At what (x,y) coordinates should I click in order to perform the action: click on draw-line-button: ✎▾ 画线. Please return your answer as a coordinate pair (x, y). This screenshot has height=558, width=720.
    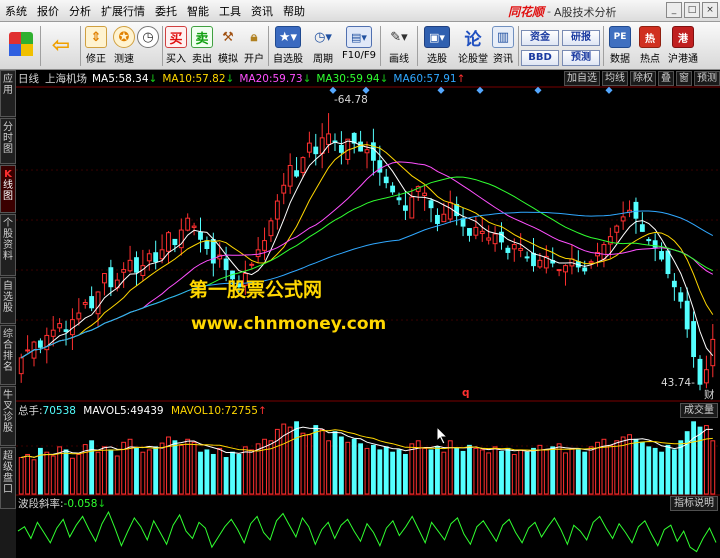
    Looking at the image, I should click on (399, 46).